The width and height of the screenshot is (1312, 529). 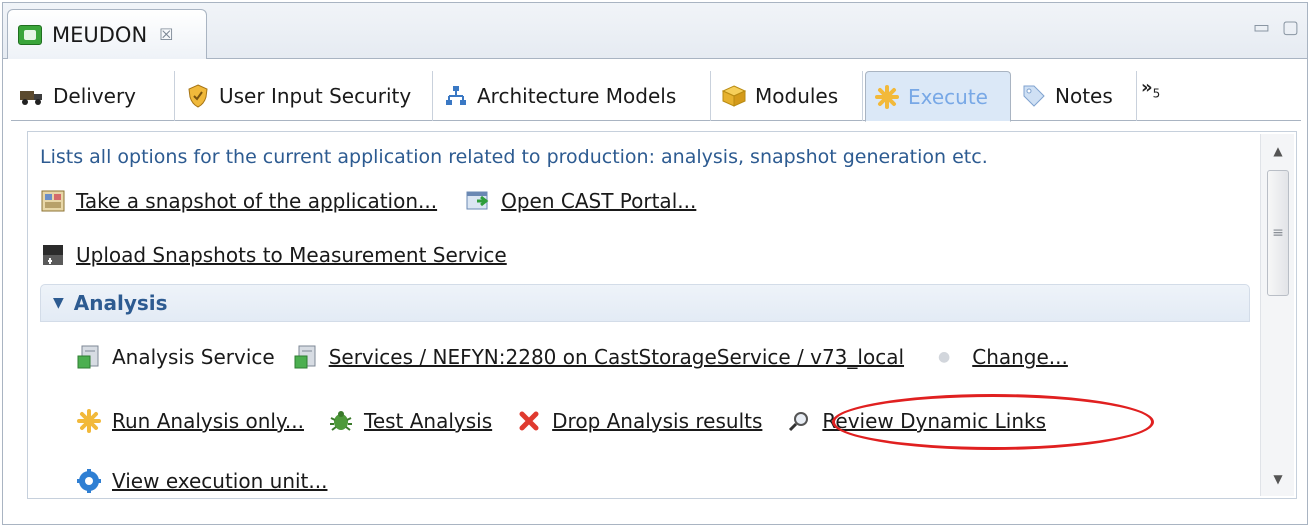 I want to click on overflow-count: 5, so click(x=1156, y=93).